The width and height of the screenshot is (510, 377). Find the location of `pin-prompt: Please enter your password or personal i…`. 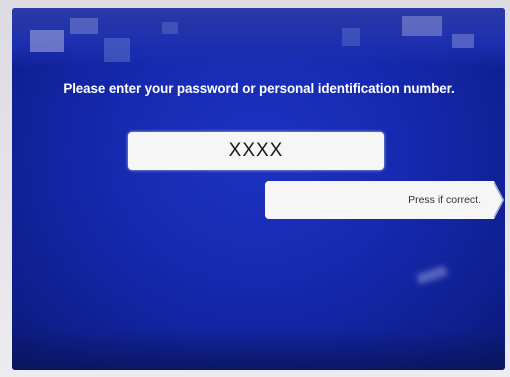

pin-prompt: Please enter your password or personal i… is located at coordinates (259, 88).